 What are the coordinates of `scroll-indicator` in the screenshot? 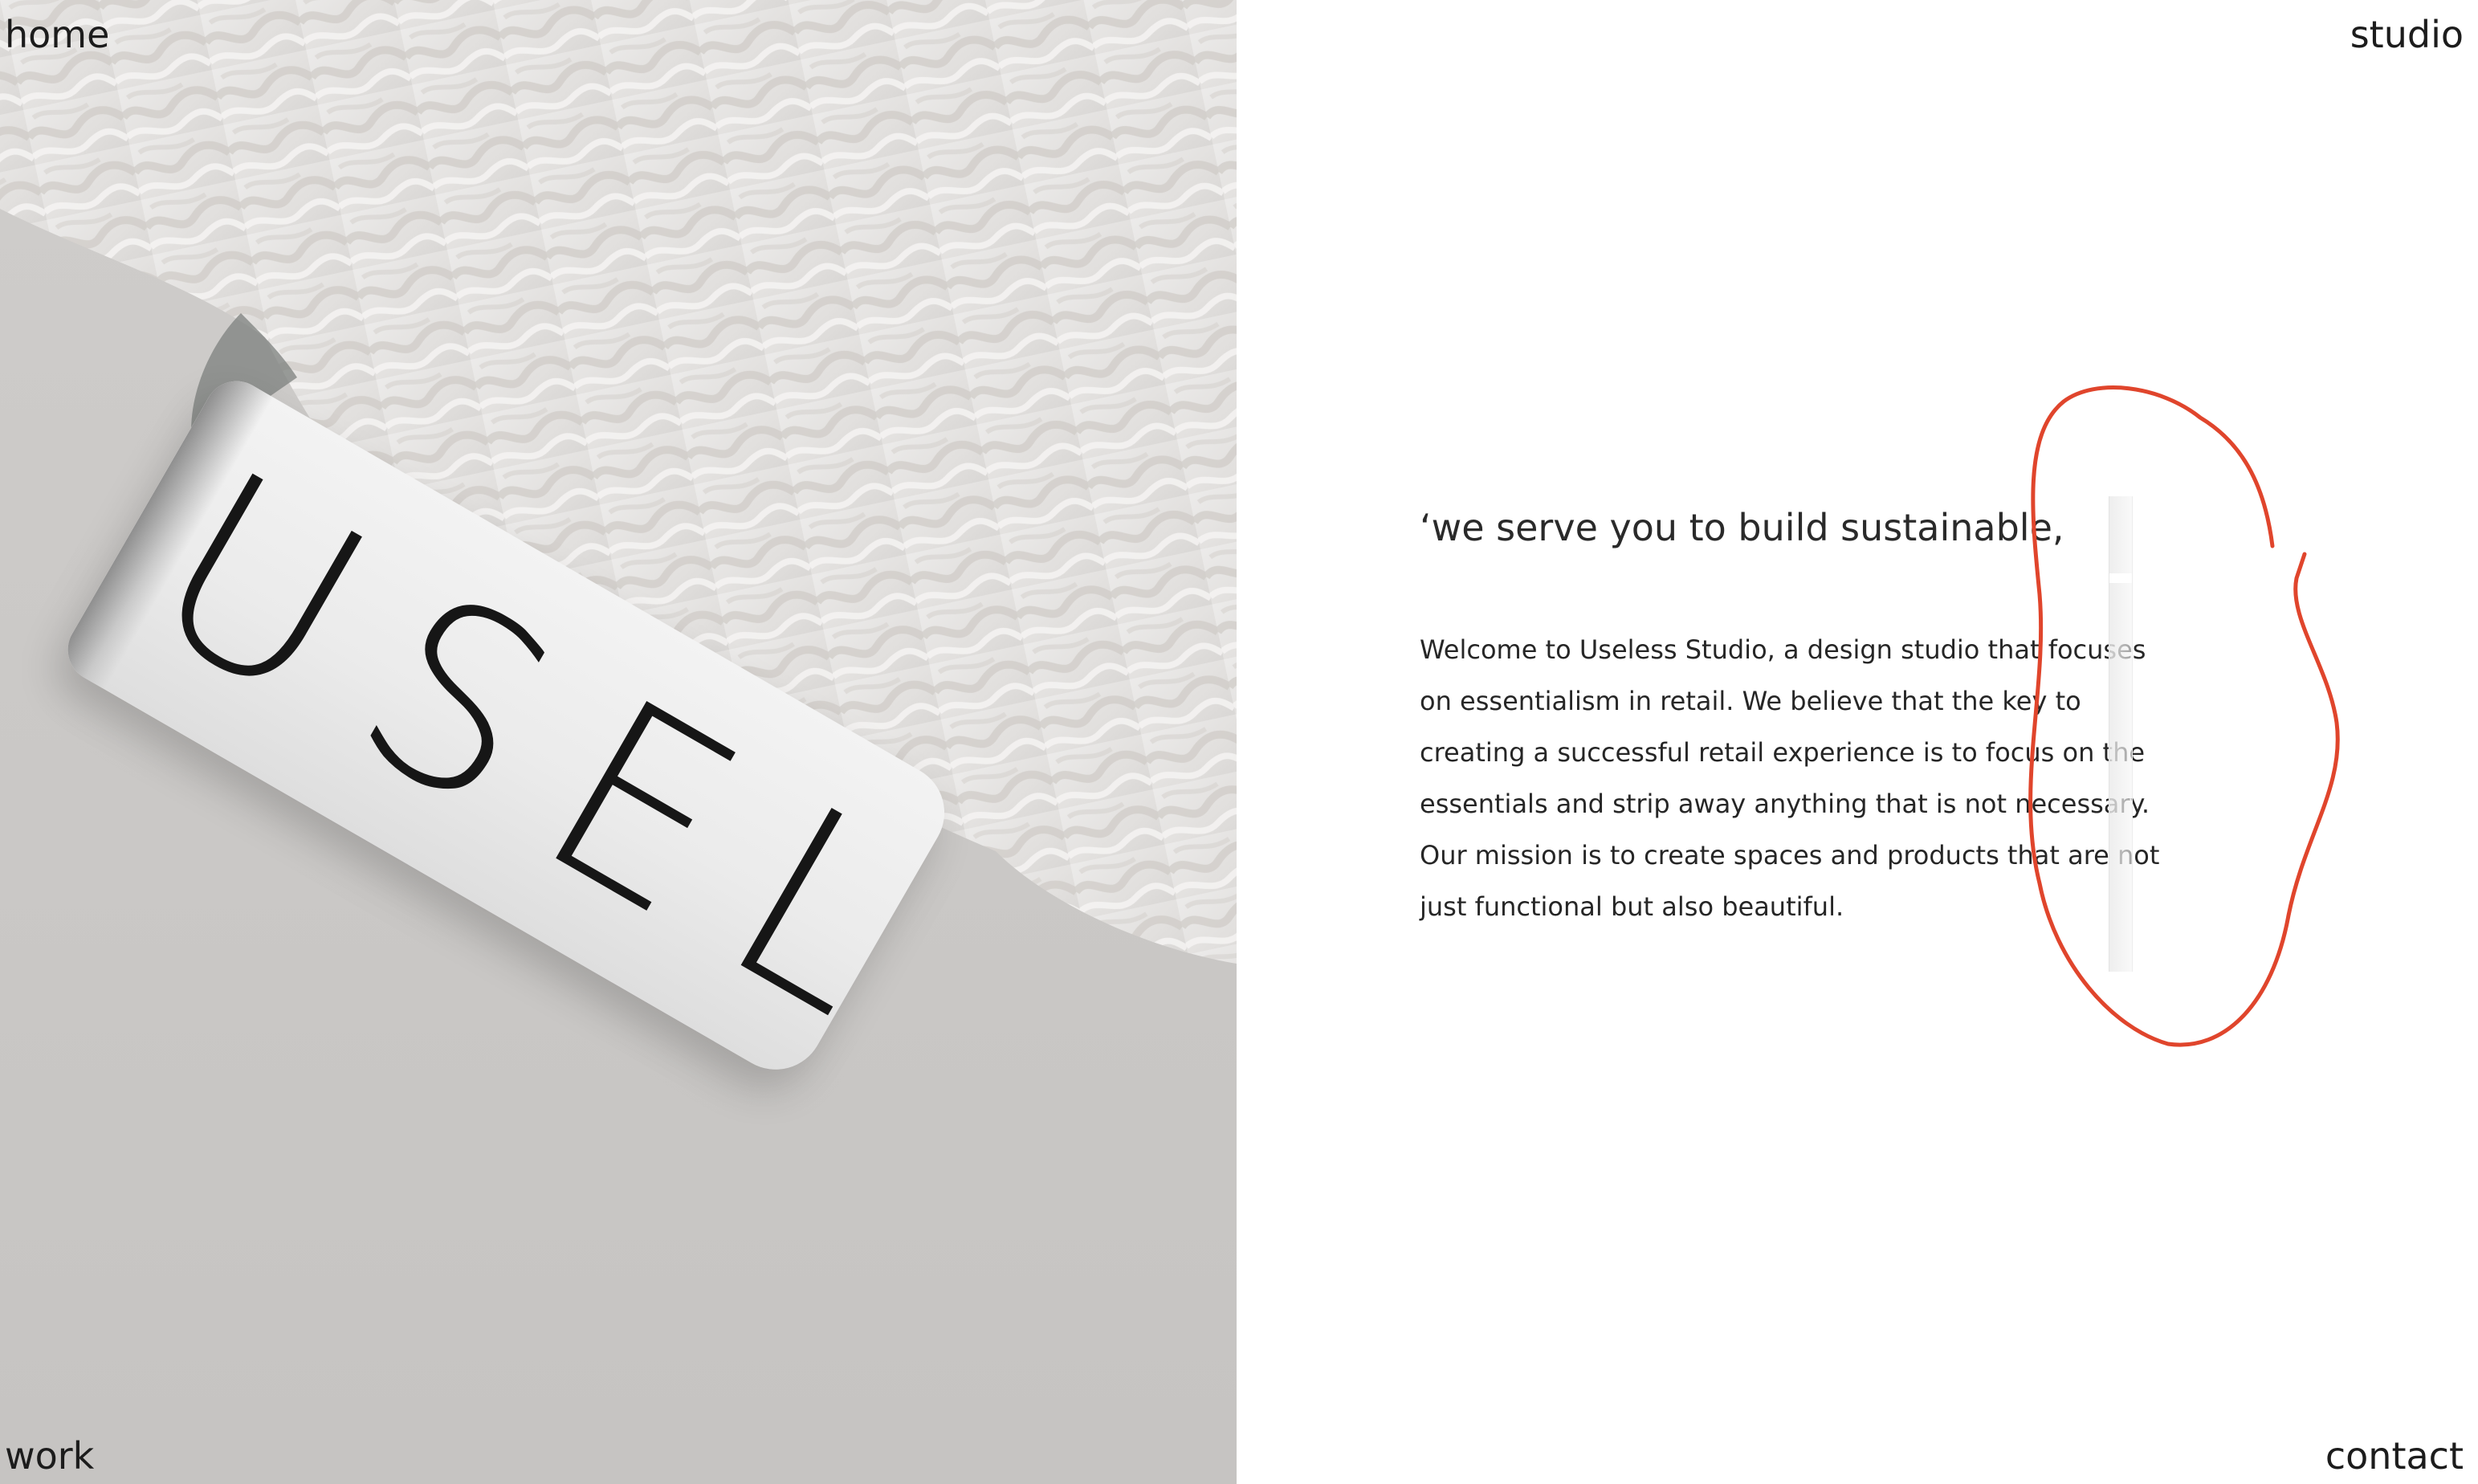 It's located at (2121, 734).